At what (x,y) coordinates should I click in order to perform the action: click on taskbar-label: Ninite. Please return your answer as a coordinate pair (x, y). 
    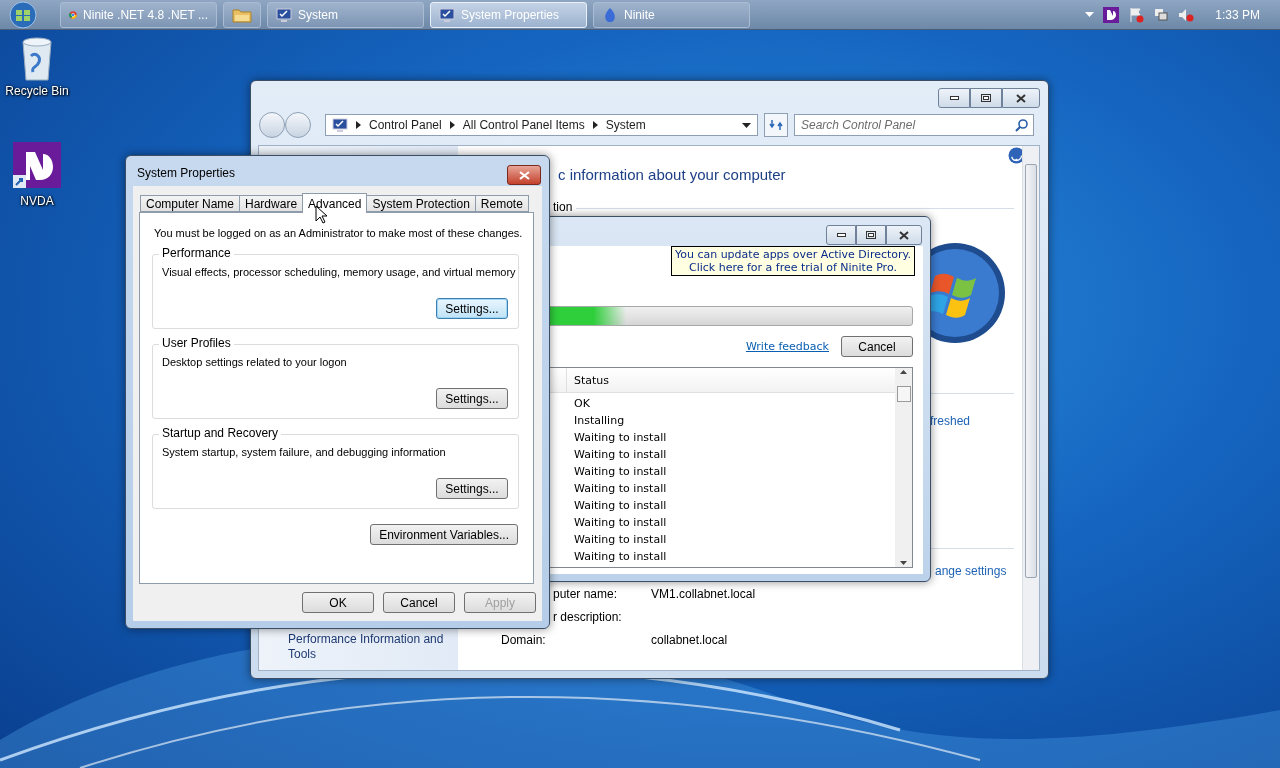
    Looking at the image, I should click on (639, 14).